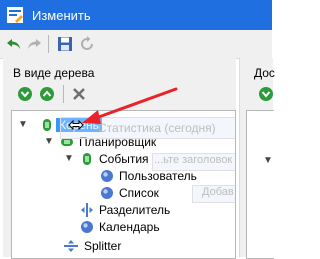 Image resolution: width=320 pixels, height=259 pixels. What do you see at coordinates (136, 15) in the screenshot?
I see `title-bar: Изменить` at bounding box center [136, 15].